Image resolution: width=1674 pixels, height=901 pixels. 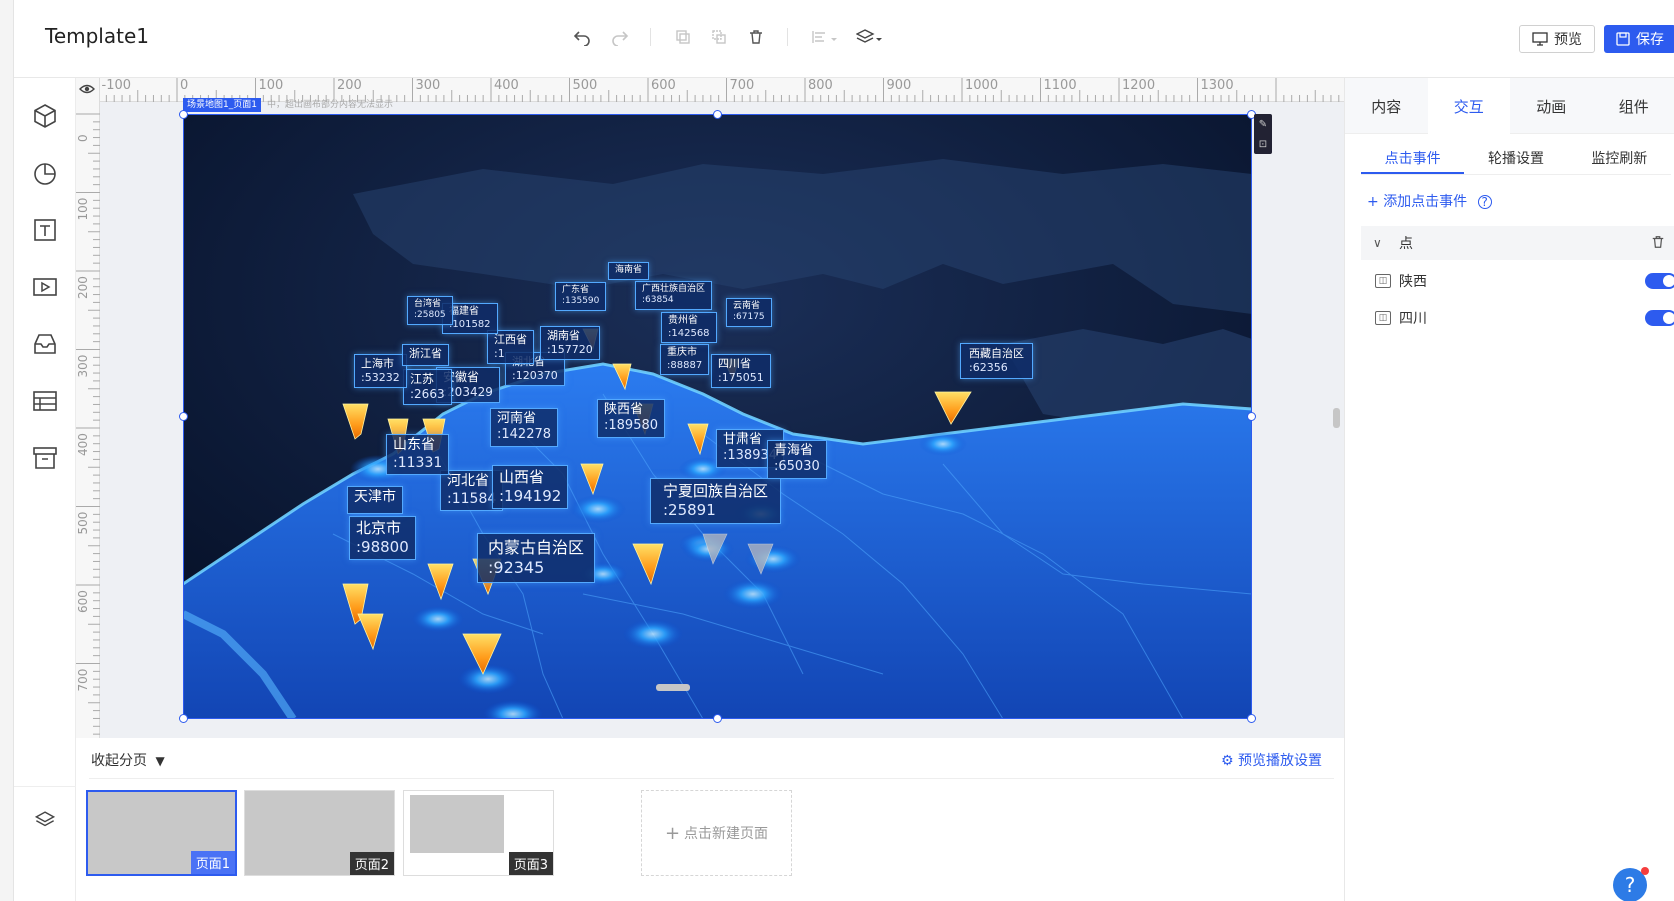 I want to click on map-label-tianjin: 天津市, so click(x=375, y=500).